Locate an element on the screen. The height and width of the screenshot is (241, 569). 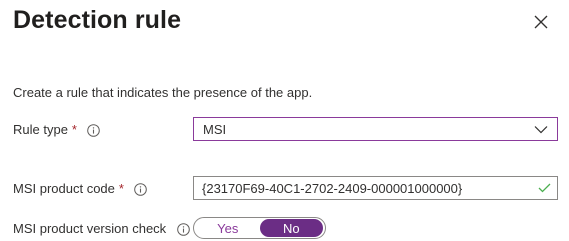
msi-version-check-toggle: Yes No is located at coordinates (259, 228).